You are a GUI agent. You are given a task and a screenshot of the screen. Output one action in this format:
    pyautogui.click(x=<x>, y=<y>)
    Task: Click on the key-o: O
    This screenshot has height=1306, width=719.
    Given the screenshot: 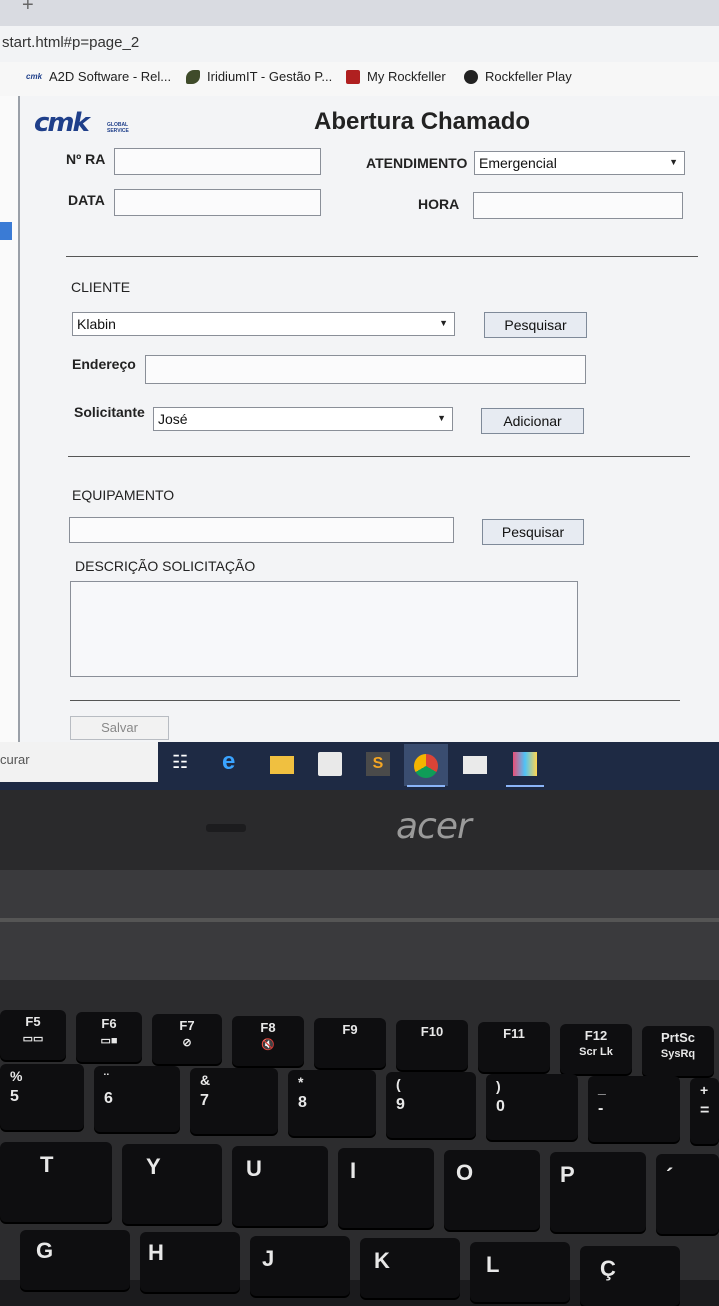 What is the action you would take?
    pyautogui.click(x=492, y=1190)
    